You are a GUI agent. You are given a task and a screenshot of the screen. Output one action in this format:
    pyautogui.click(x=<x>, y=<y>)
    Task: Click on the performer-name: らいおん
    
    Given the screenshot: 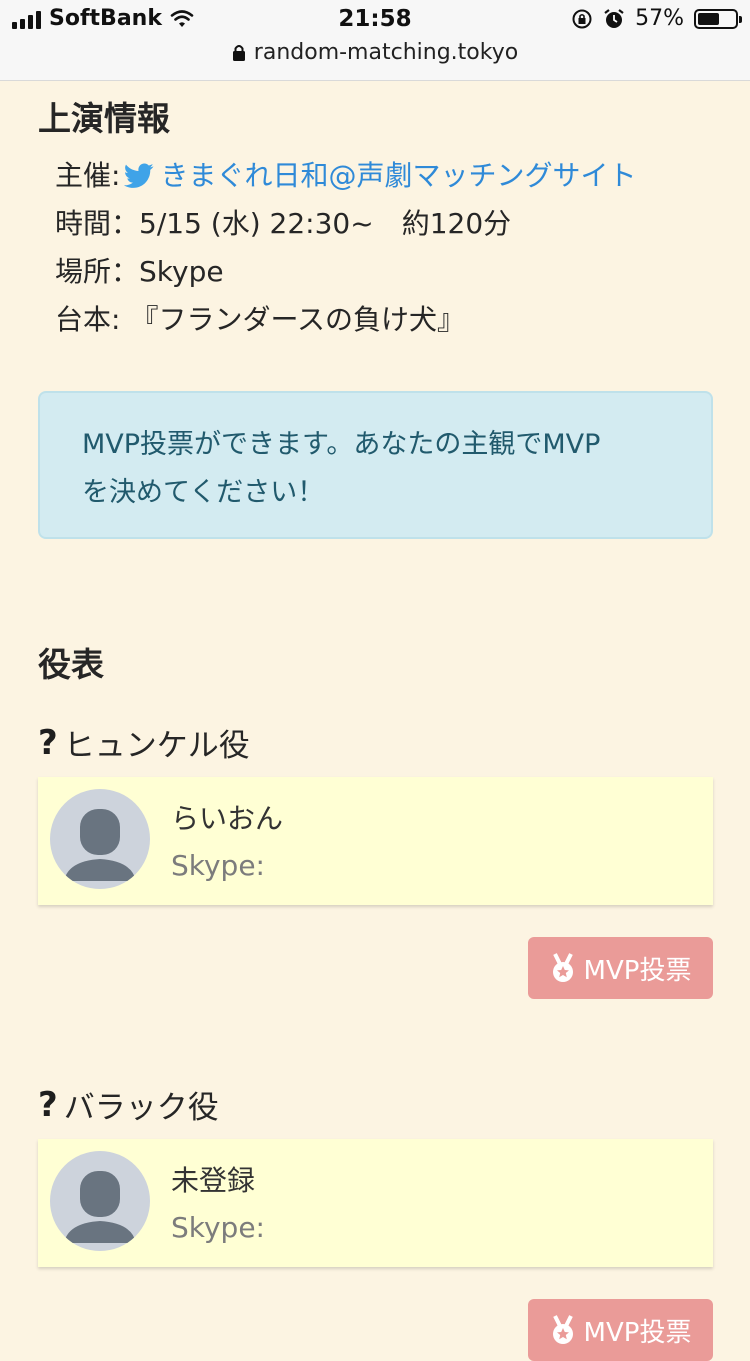 What is the action you would take?
    pyautogui.click(x=227, y=818)
    